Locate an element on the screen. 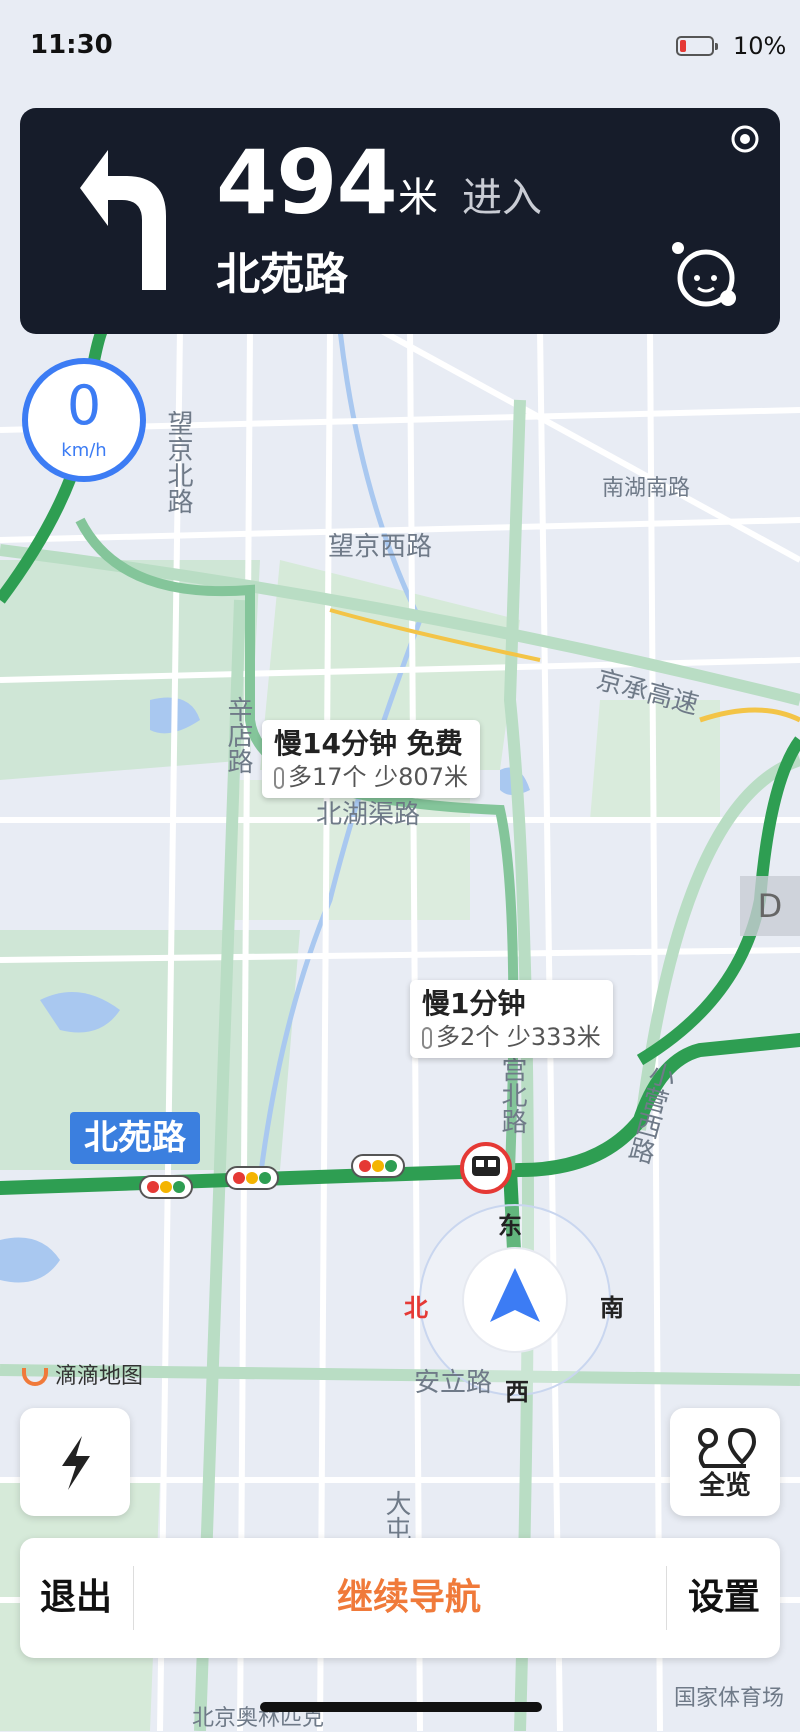 This screenshot has height=1732, width=800. map-label-nanhu-south: 南湖南路 is located at coordinates (646, 488).